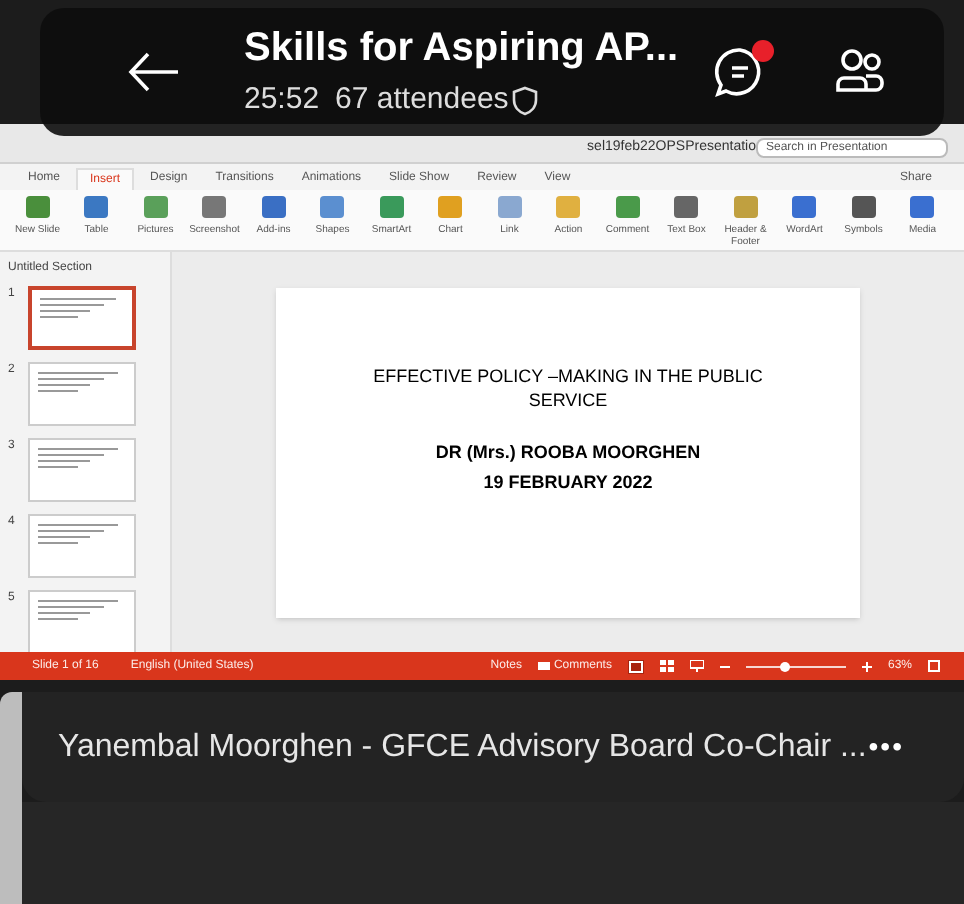  What do you see at coordinates (666, 666) in the screenshot?
I see `grid-view-icon` at bounding box center [666, 666].